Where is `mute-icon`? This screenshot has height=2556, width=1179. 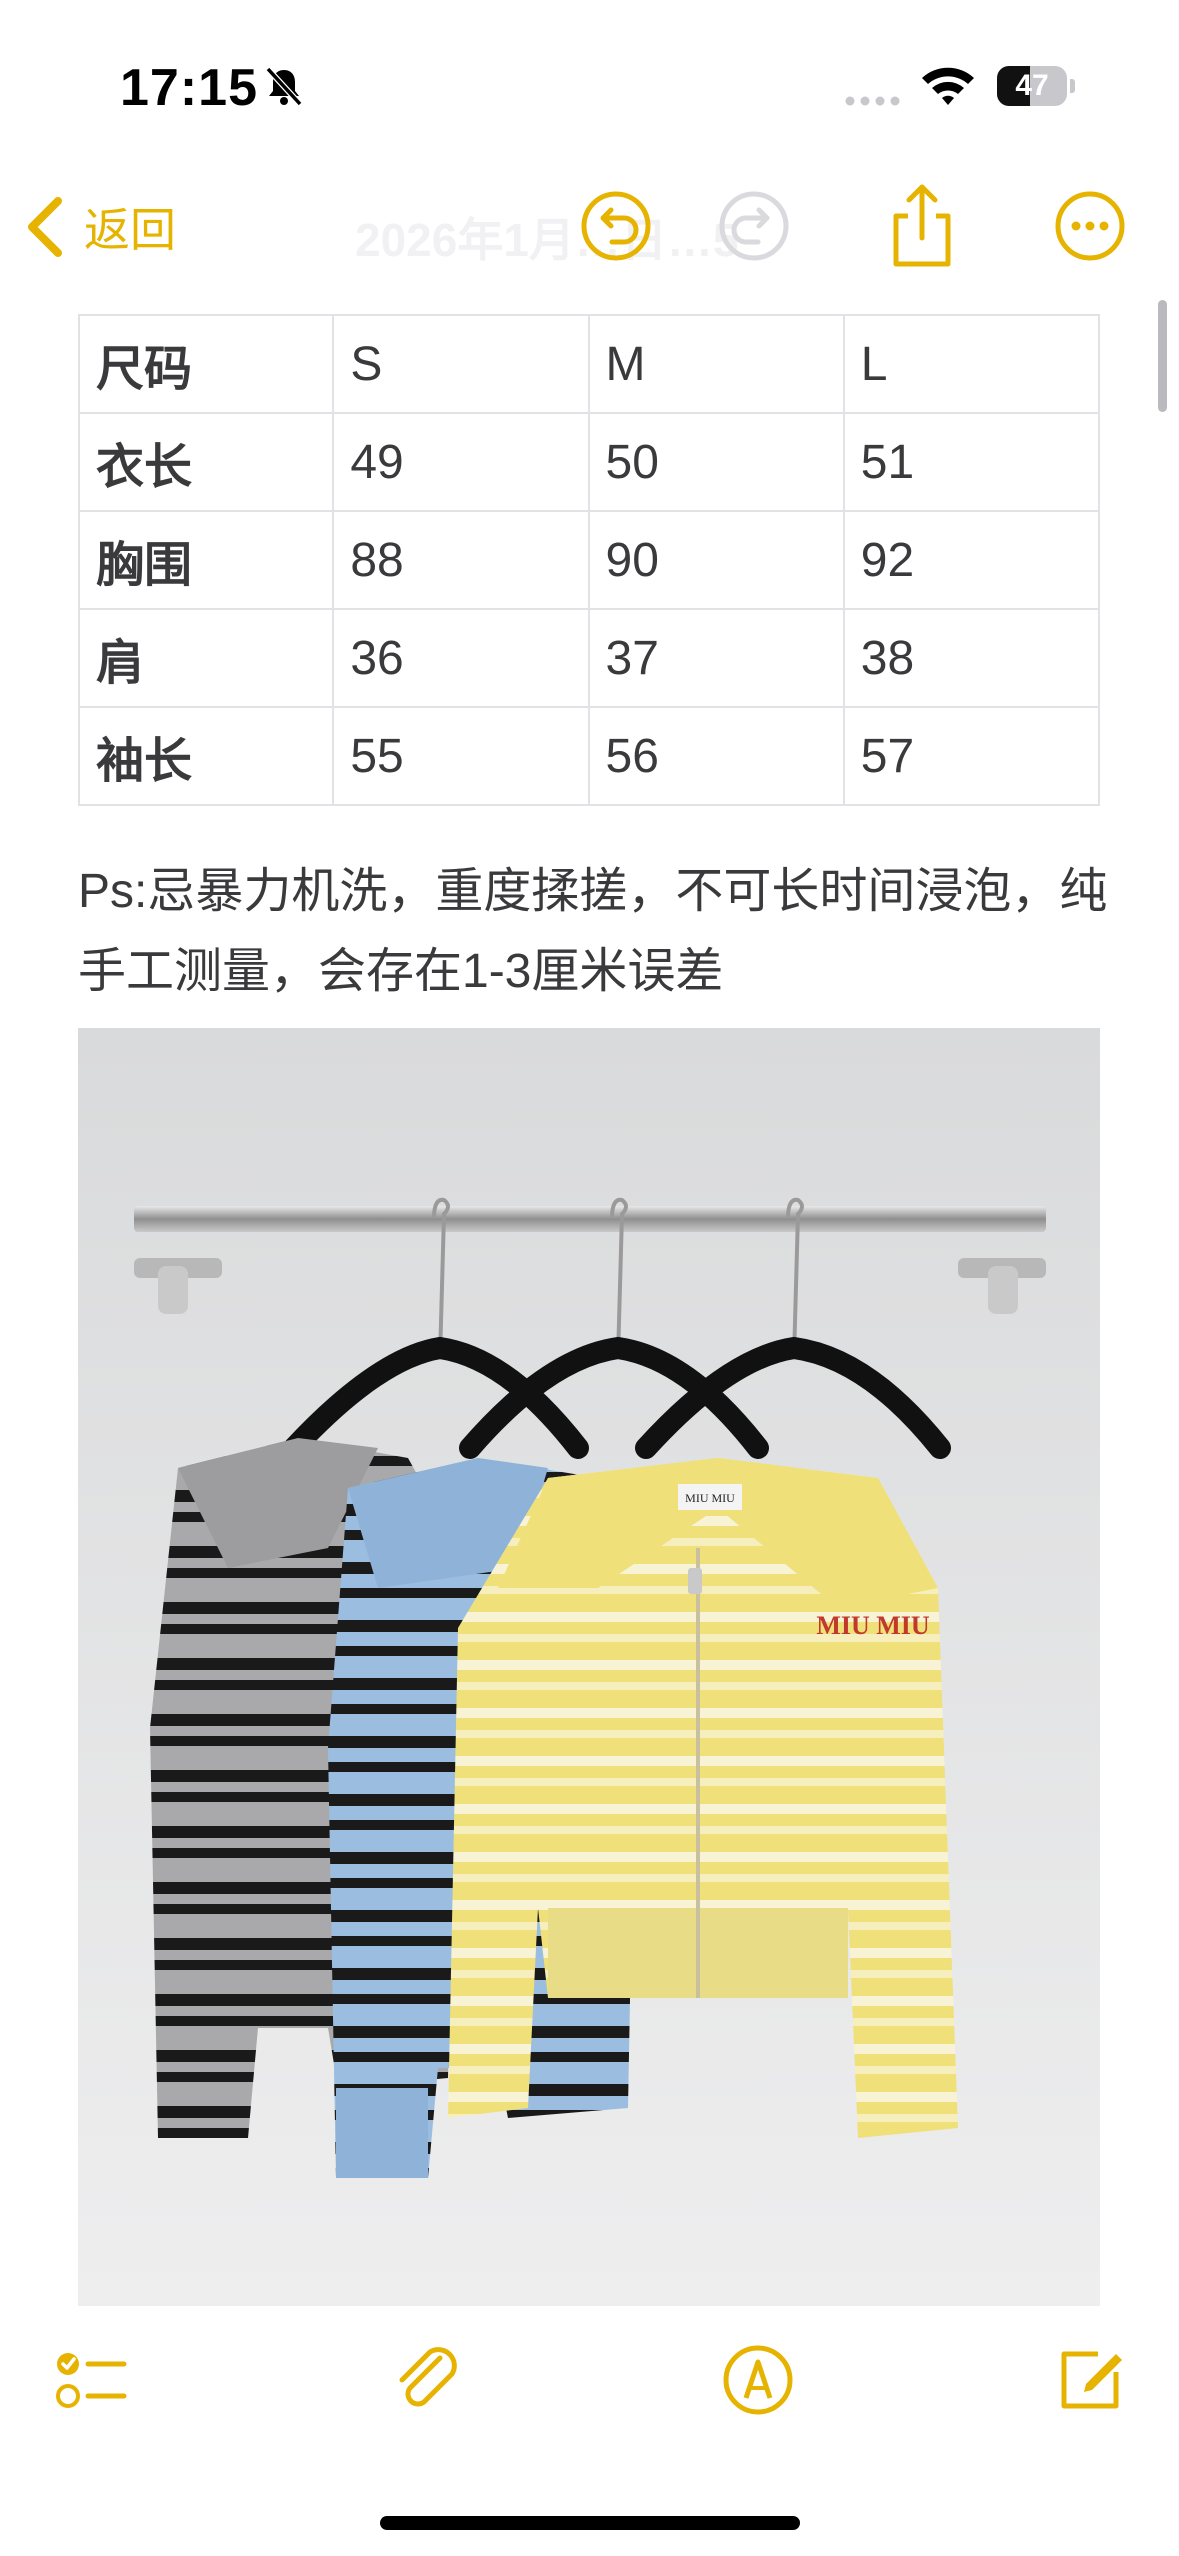 mute-icon is located at coordinates (284, 86).